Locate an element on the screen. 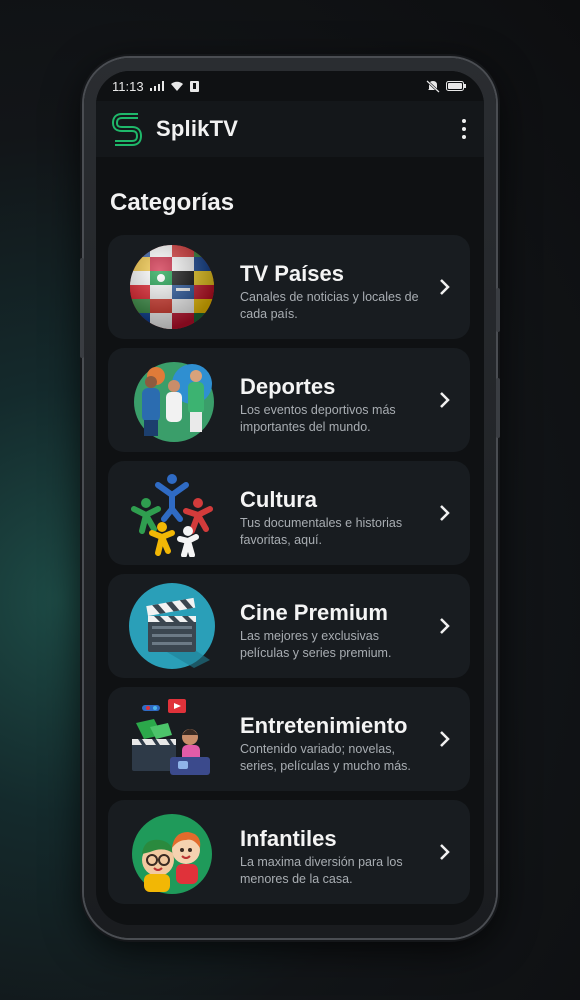 This screenshot has height=1000, width=580. category-title: Deportes is located at coordinates (288, 386).